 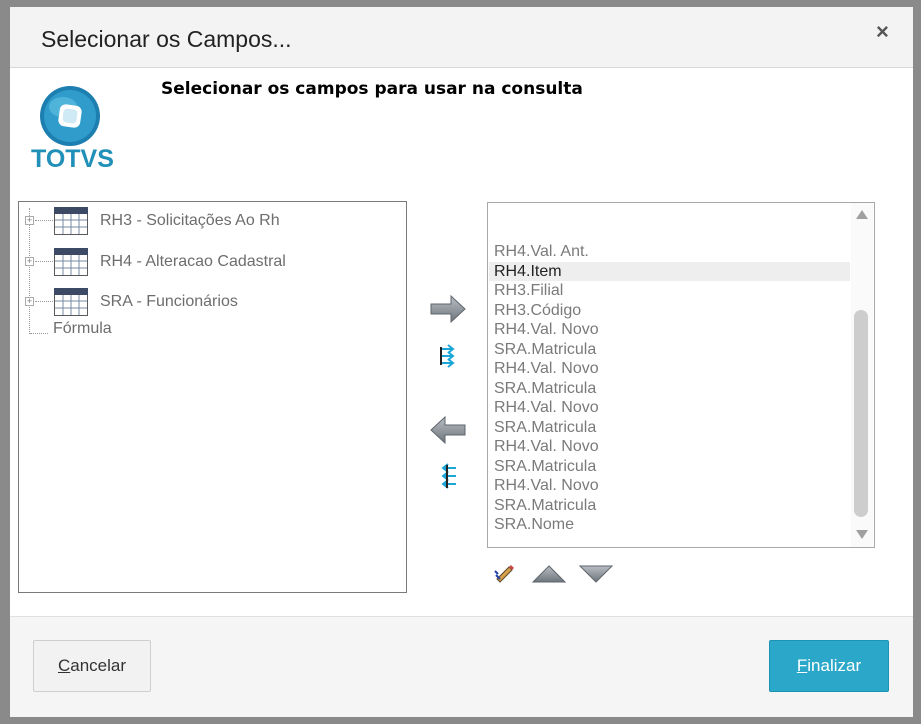 What do you see at coordinates (448, 476) in the screenshot?
I see `double-arrow-left-icon` at bounding box center [448, 476].